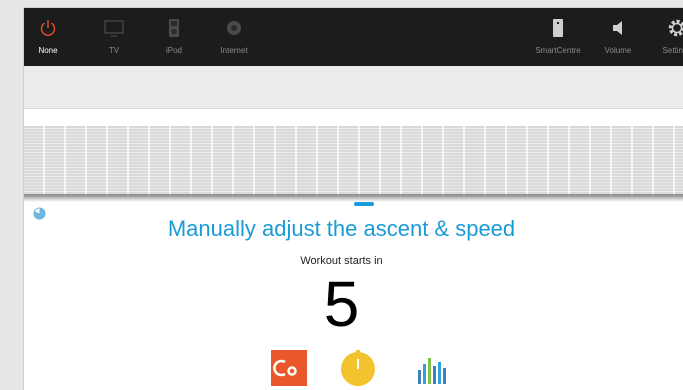 The height and width of the screenshot is (390, 683). Describe the element at coordinates (358, 368) in the screenshot. I see `timer-dial-badge` at that location.